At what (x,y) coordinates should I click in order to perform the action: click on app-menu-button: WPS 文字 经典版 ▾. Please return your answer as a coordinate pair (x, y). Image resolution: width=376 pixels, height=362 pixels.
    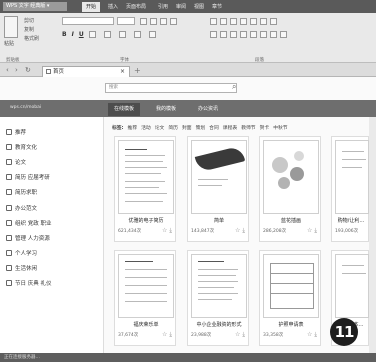
    Looking at the image, I should click on (35, 6).